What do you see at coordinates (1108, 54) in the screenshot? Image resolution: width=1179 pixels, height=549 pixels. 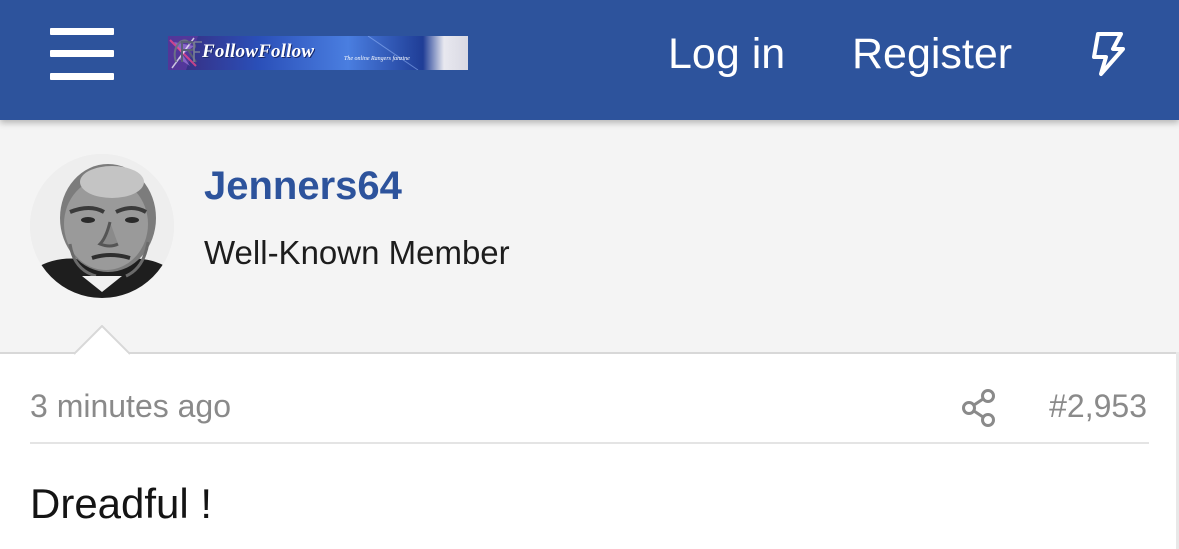 I see `lightning-bolt-icon` at bounding box center [1108, 54].